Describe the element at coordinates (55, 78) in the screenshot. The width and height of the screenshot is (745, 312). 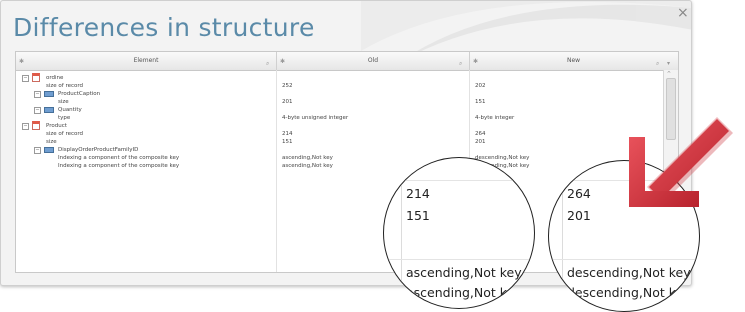
I see `element-name-cell: ordine` at that location.